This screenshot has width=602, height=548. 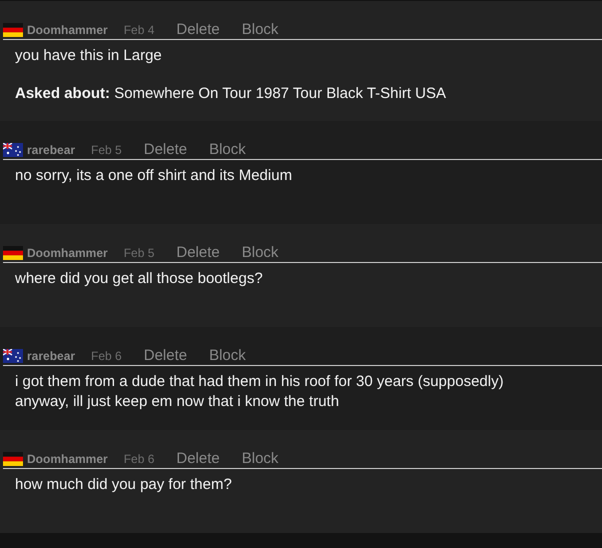 What do you see at coordinates (260, 382) in the screenshot?
I see `message-text: i got them from a dude that had them in his roof for 30 years (supposedly)` at bounding box center [260, 382].